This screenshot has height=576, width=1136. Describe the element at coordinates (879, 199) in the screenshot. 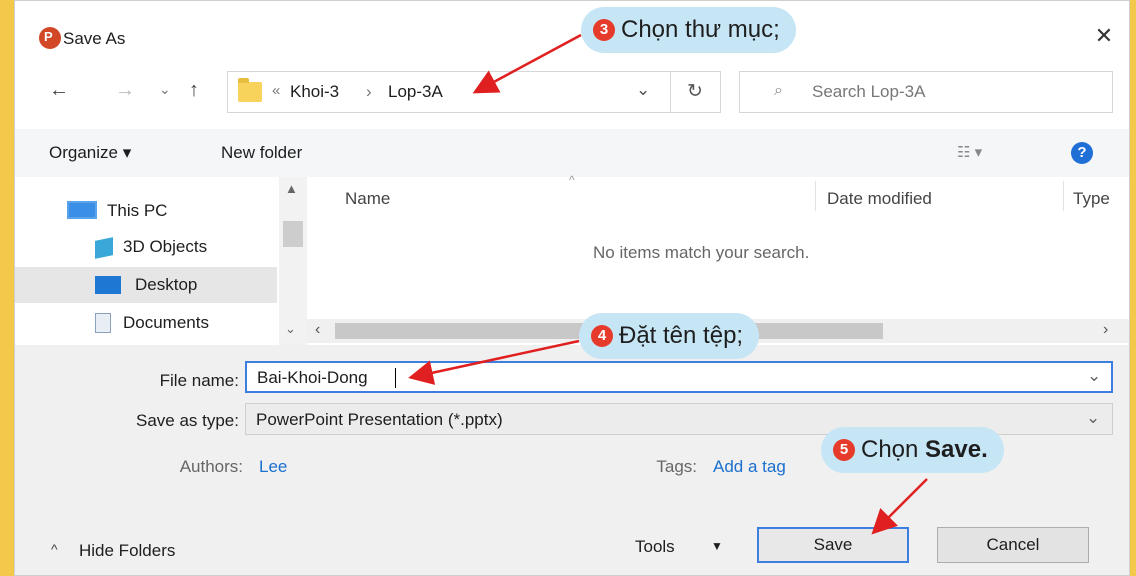

I see `column-header-date-modified: Date modified` at that location.